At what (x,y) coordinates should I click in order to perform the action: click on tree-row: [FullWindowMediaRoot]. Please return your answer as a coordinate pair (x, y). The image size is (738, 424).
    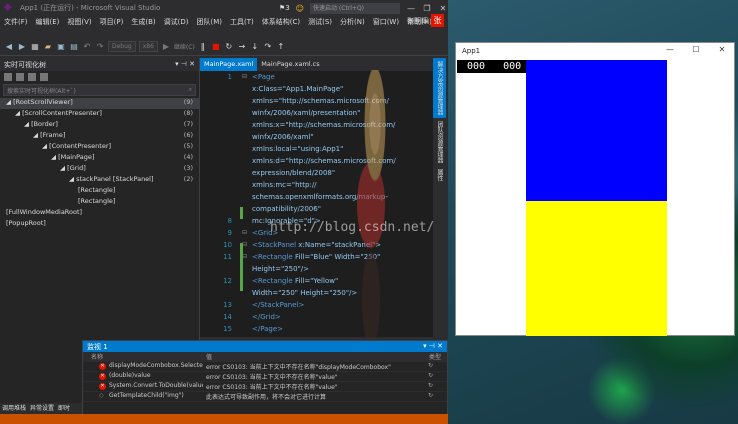
    Looking at the image, I should click on (99, 213).